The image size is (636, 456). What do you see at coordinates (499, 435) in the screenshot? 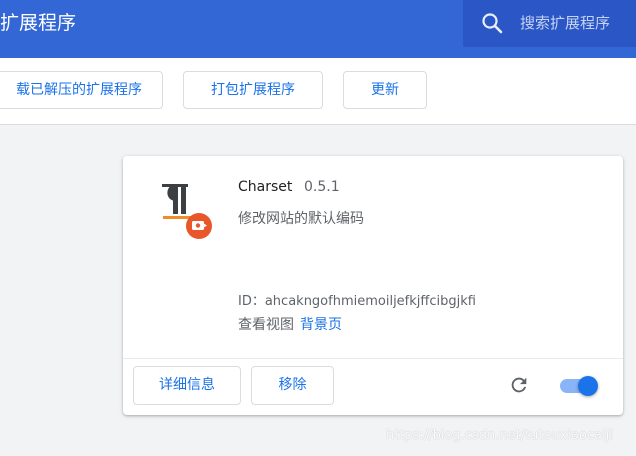
I see `watermark: https://blog.csdn.net/tutouxiaocaiji` at bounding box center [499, 435].